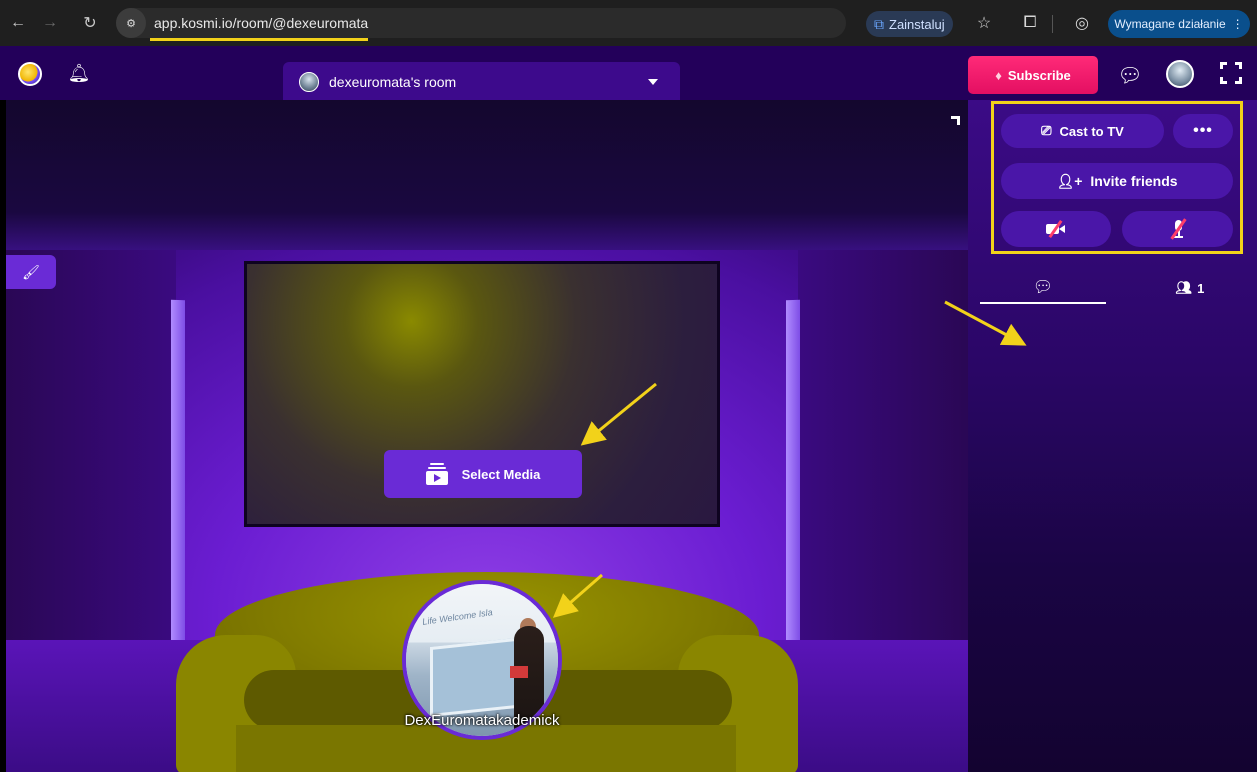 This screenshot has height=772, width=1257. Describe the element at coordinates (1052, 24) in the screenshot. I see `toolbar-divider` at that location.